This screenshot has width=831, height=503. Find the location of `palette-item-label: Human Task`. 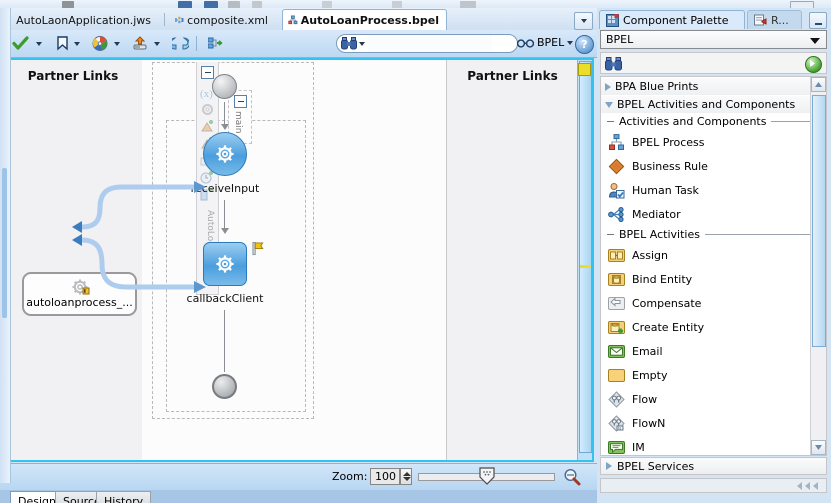

palette-item-label: Human Task is located at coordinates (665, 190).